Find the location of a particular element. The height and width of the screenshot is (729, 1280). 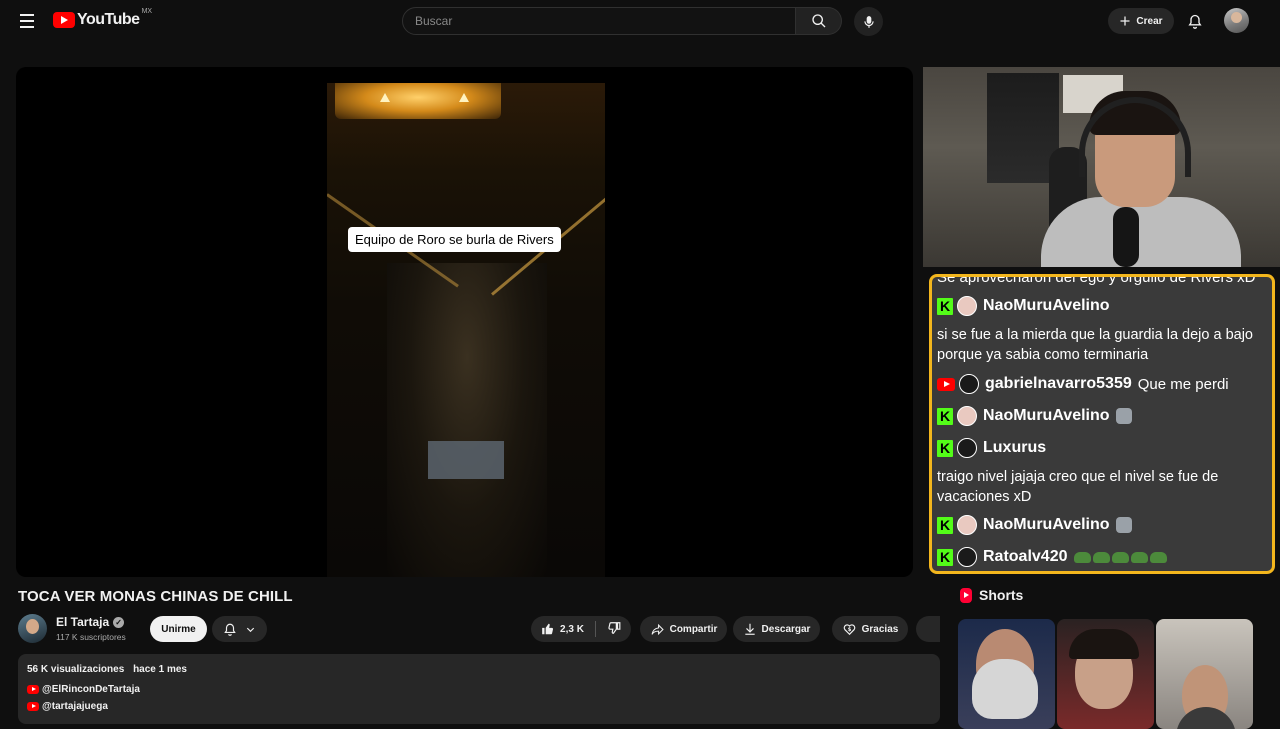

voice-search-button is located at coordinates (868, 21).